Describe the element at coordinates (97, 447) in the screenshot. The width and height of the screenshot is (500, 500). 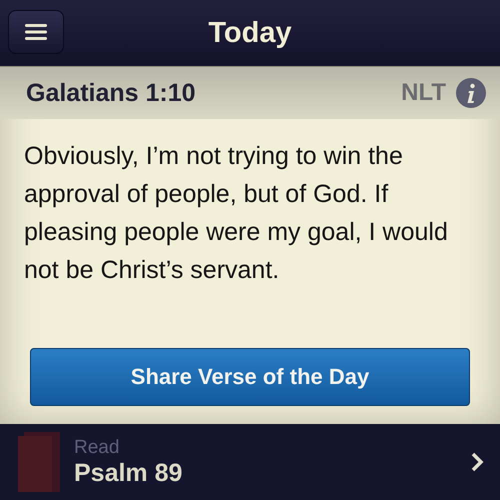
I see `read-caption: Read` at that location.